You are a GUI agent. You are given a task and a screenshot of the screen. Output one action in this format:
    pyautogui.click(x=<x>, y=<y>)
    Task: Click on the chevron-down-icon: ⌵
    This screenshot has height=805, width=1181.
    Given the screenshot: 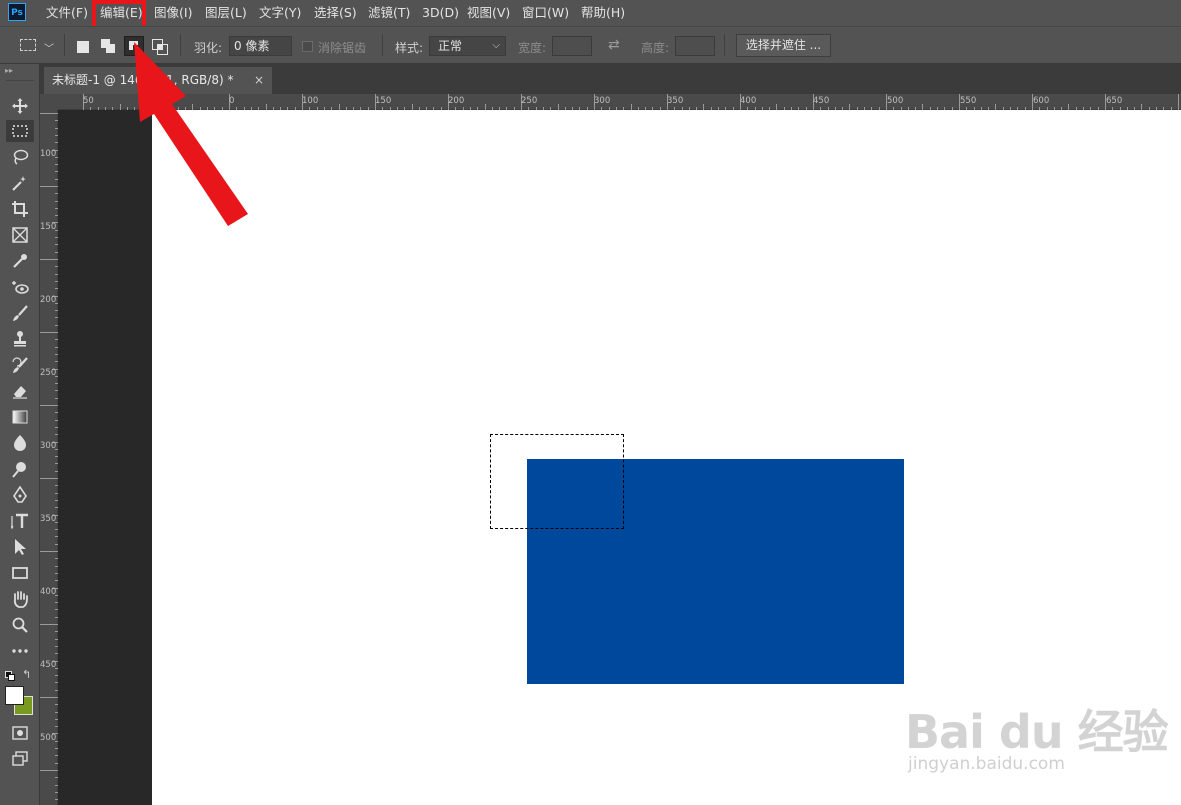 What is the action you would take?
    pyautogui.click(x=496, y=45)
    